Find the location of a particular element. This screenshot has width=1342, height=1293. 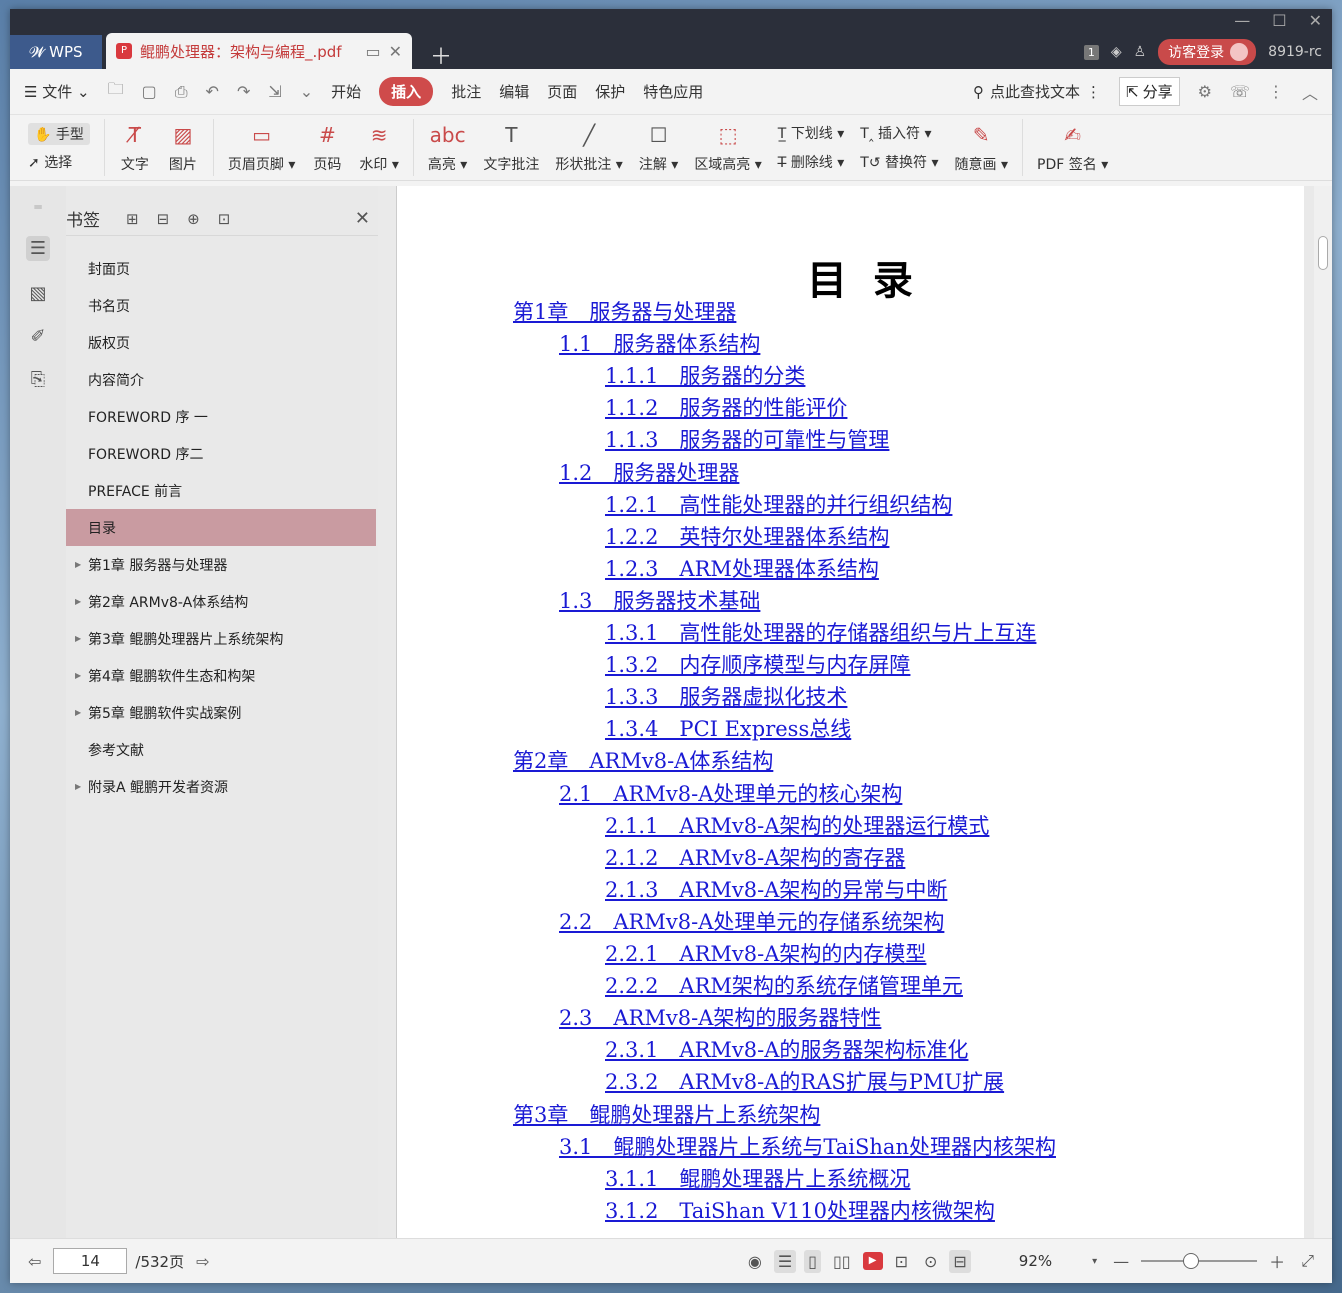

toc-link-level-3: 1.3.1 高性能处理器的存储器组织与片上互连 is located at coordinates (820, 632).